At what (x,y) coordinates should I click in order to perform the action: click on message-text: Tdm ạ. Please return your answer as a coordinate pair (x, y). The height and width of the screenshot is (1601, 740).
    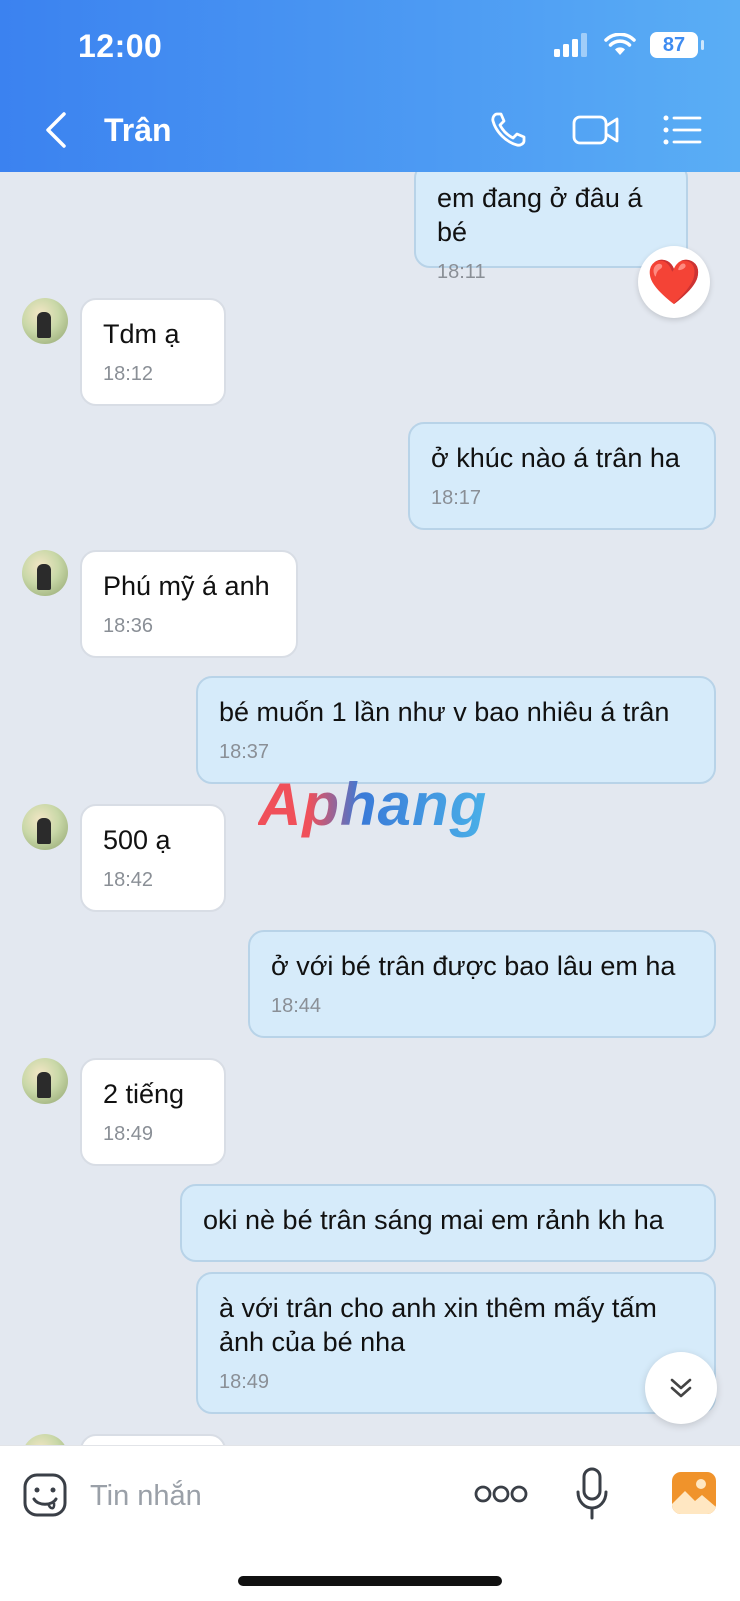
    Looking at the image, I should click on (141, 334).